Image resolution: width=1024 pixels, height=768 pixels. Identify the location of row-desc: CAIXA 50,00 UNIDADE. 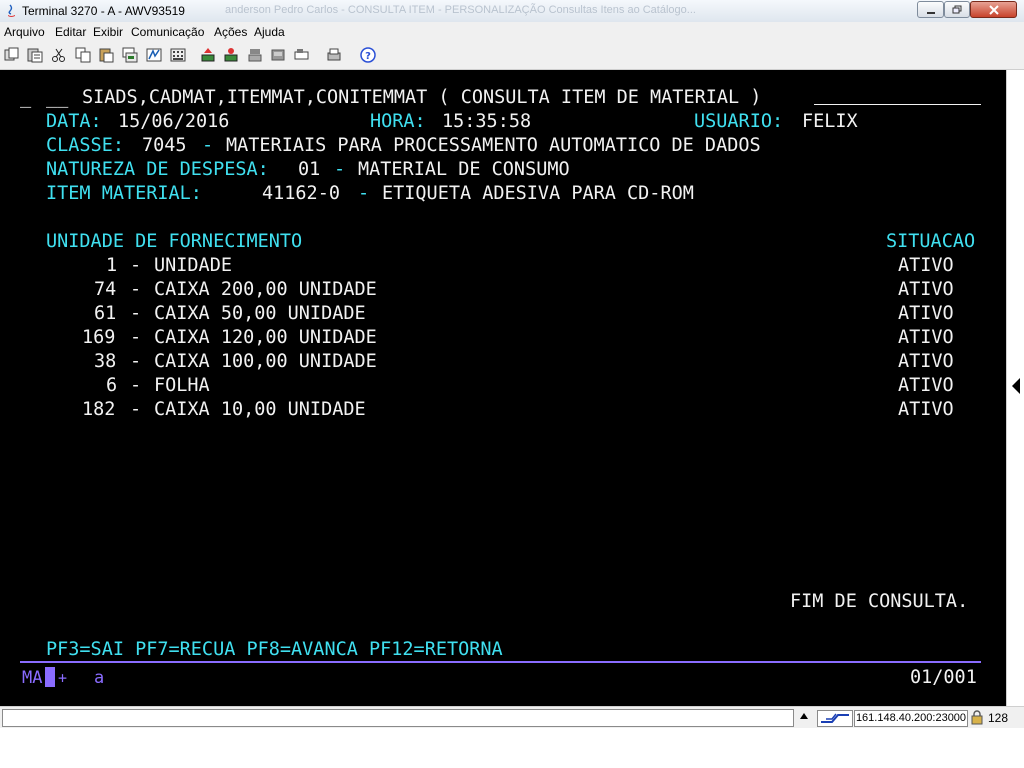
(260, 313).